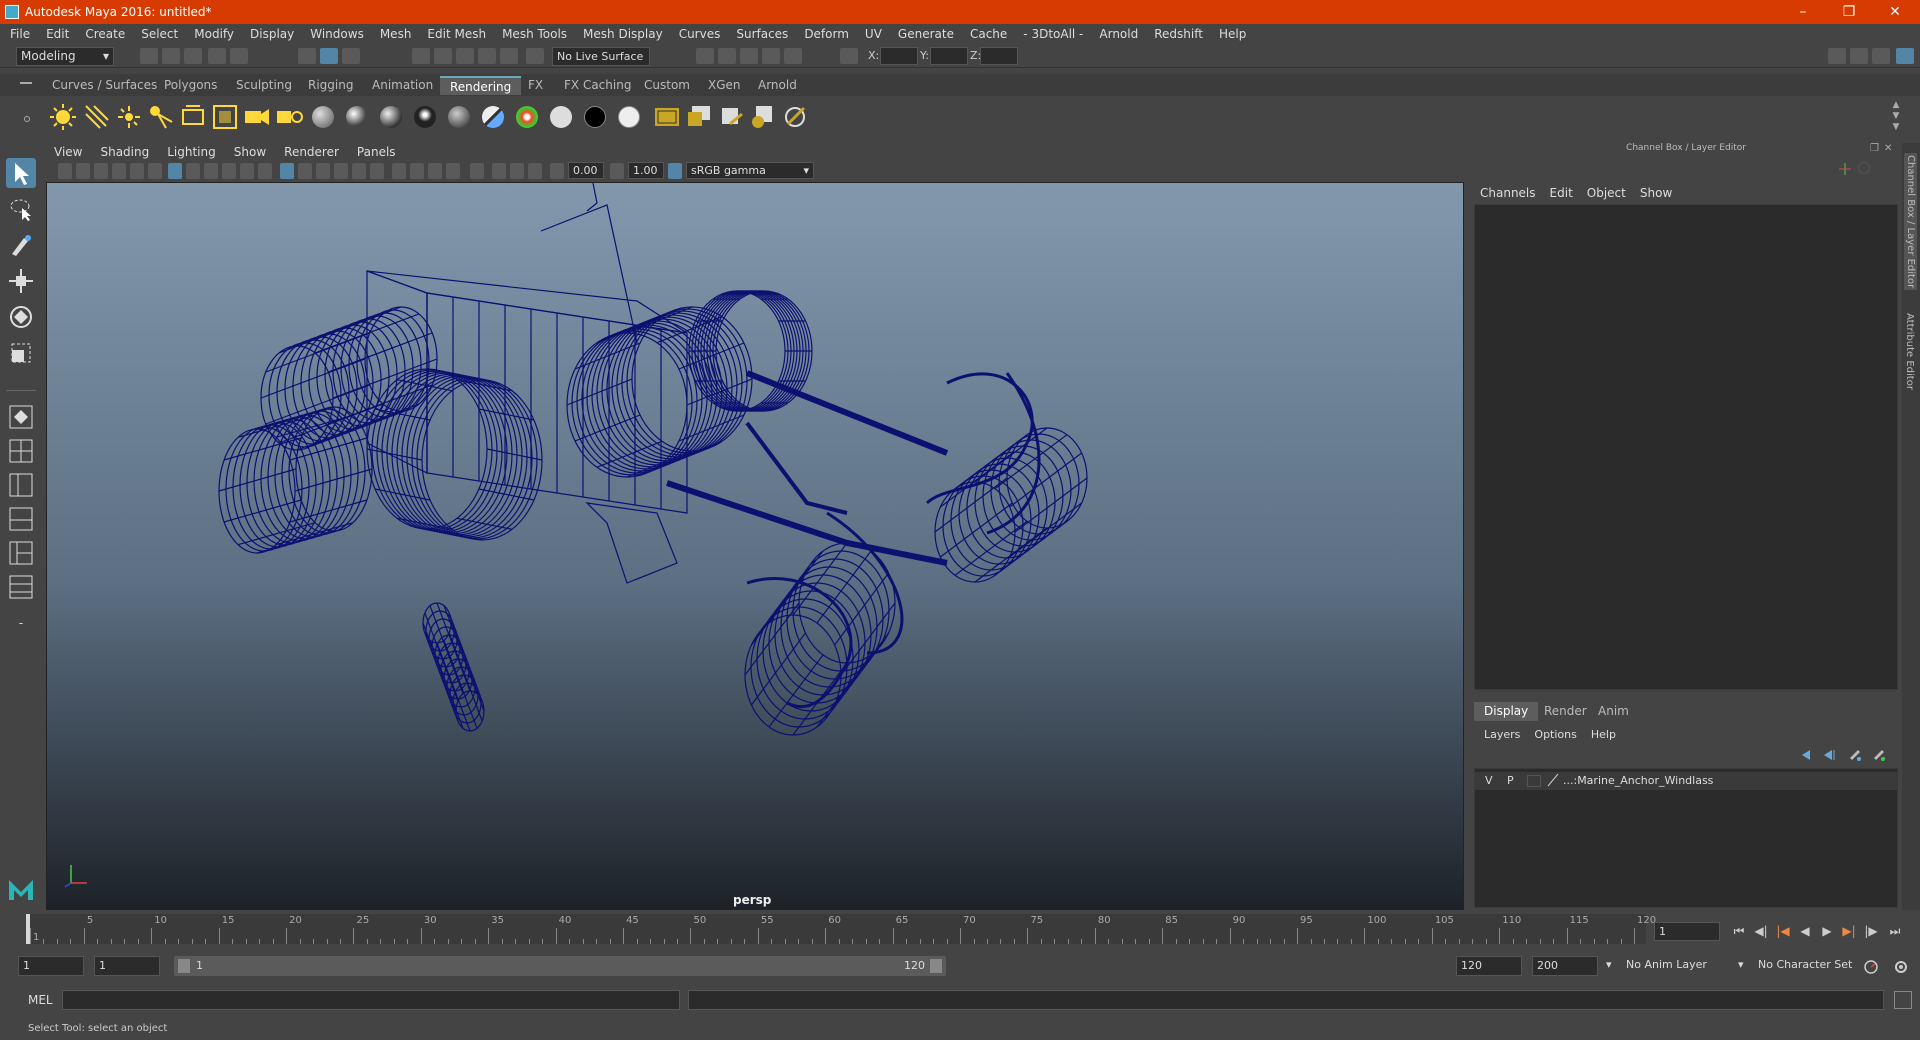 The height and width of the screenshot is (1040, 1920). I want to click on default-material-icon, so click(323, 171).